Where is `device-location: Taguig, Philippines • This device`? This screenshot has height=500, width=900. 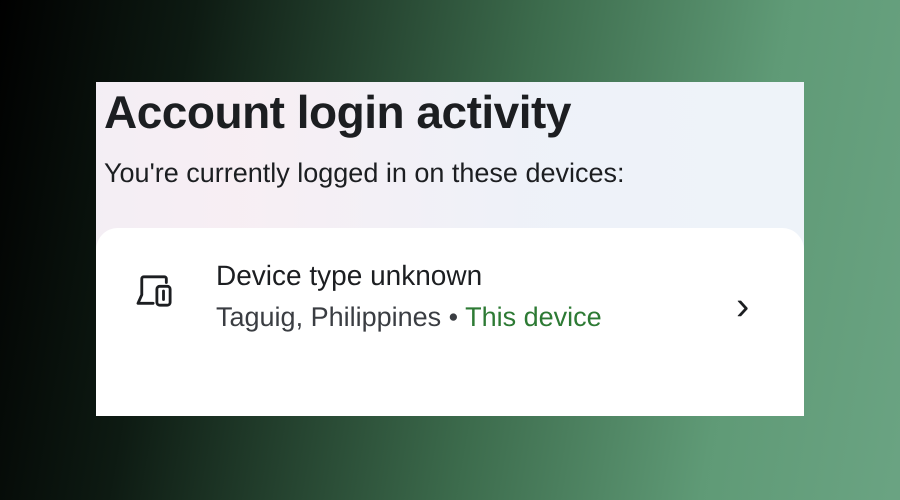
device-location: Taguig, Philippines • This device is located at coordinates (409, 317).